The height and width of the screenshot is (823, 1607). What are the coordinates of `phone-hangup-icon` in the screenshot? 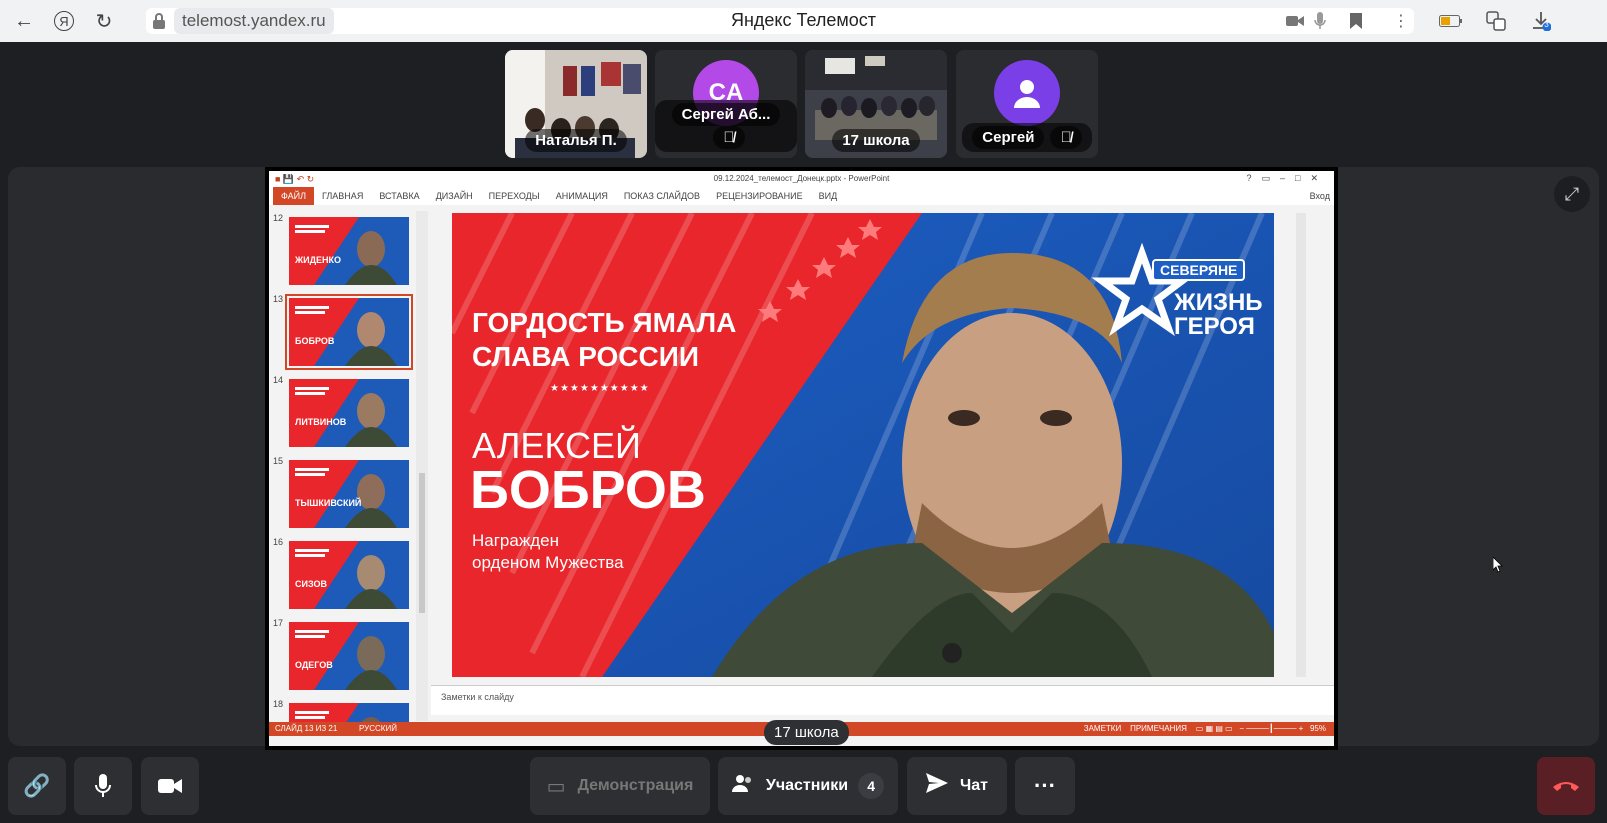 It's located at (1566, 786).